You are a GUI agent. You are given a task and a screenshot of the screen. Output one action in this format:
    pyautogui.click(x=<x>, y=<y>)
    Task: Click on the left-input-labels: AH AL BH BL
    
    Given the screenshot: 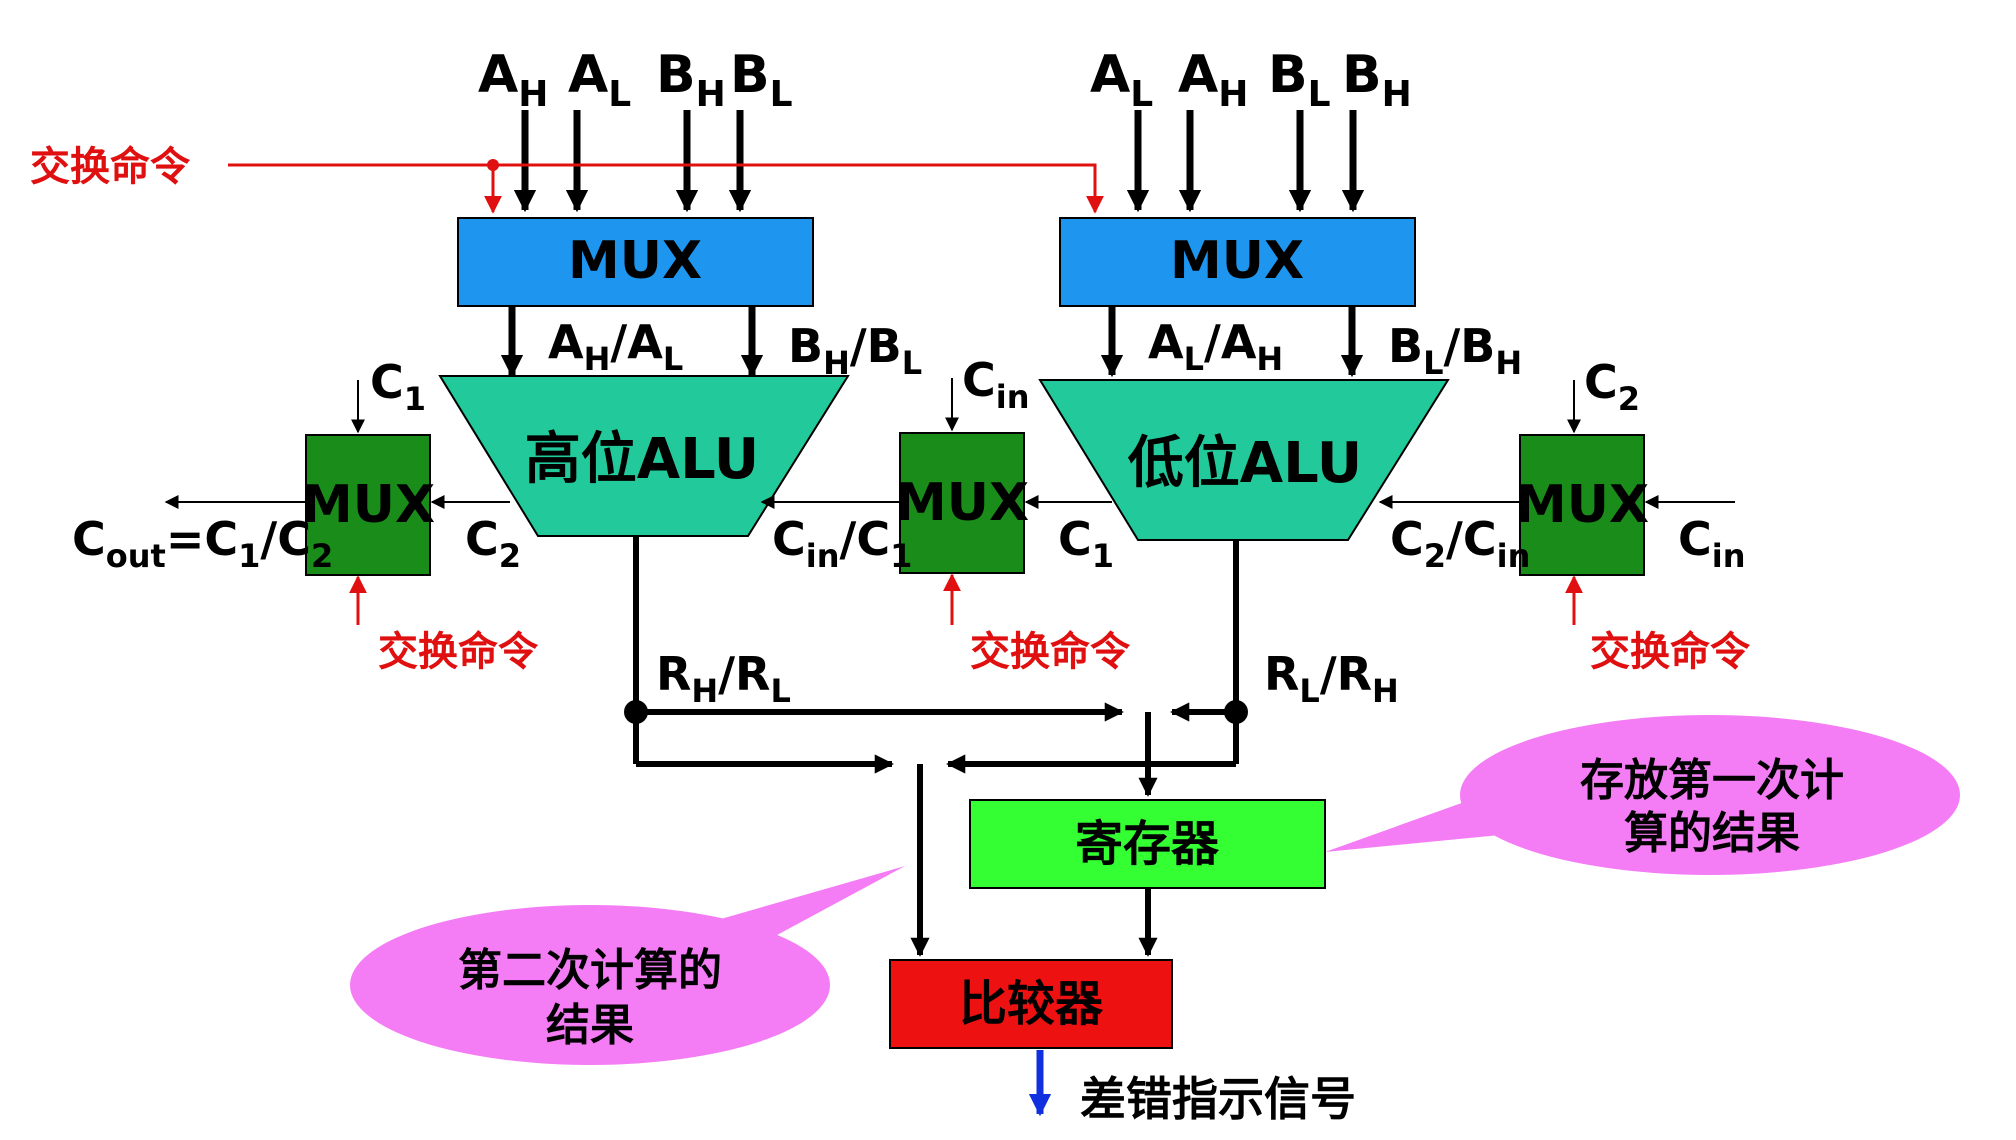 What is the action you would take?
    pyautogui.click(x=635, y=80)
    